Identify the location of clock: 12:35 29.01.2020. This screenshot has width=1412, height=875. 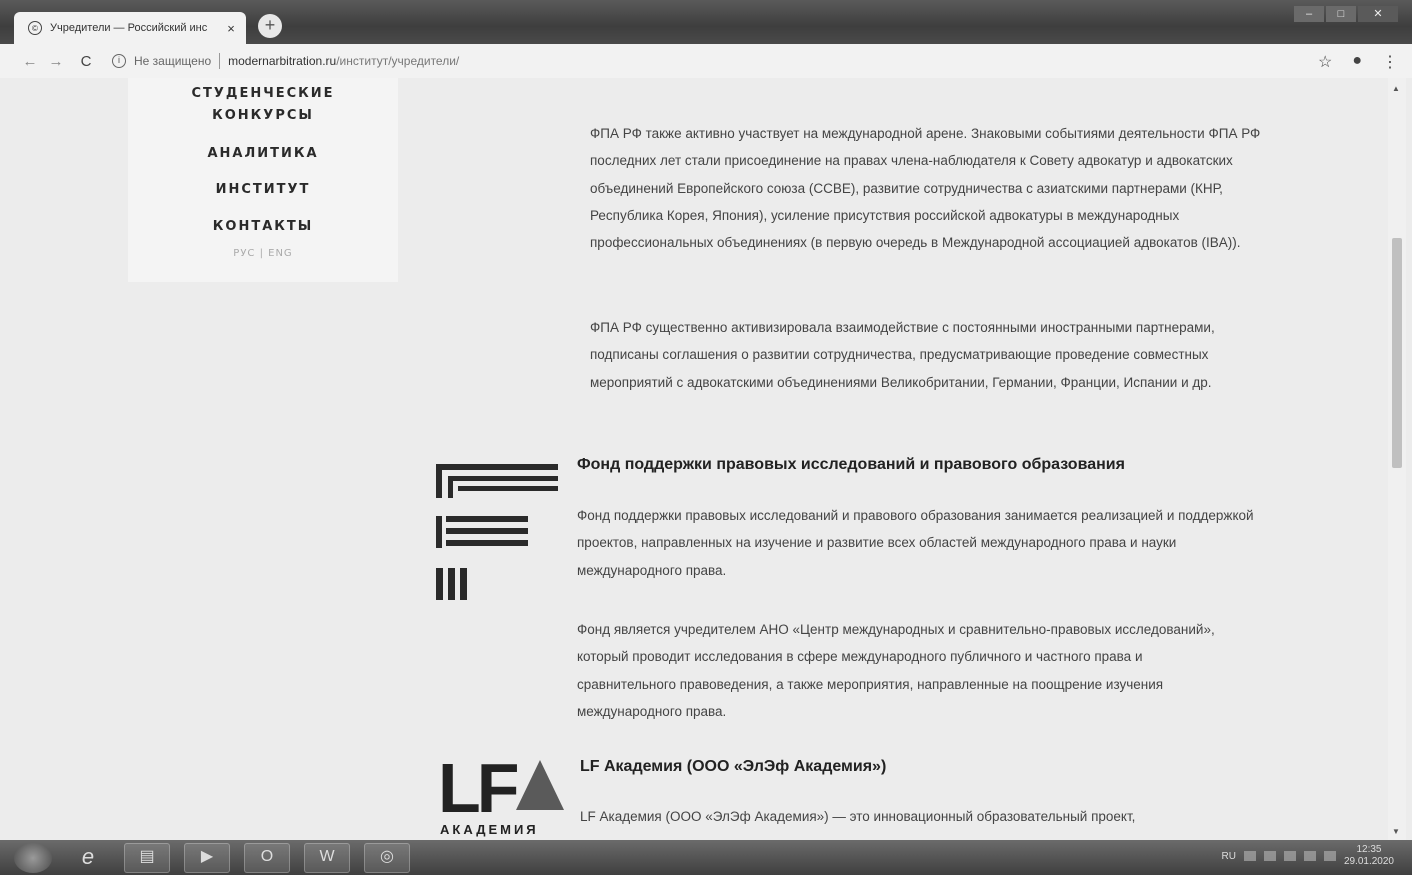
(1369, 856).